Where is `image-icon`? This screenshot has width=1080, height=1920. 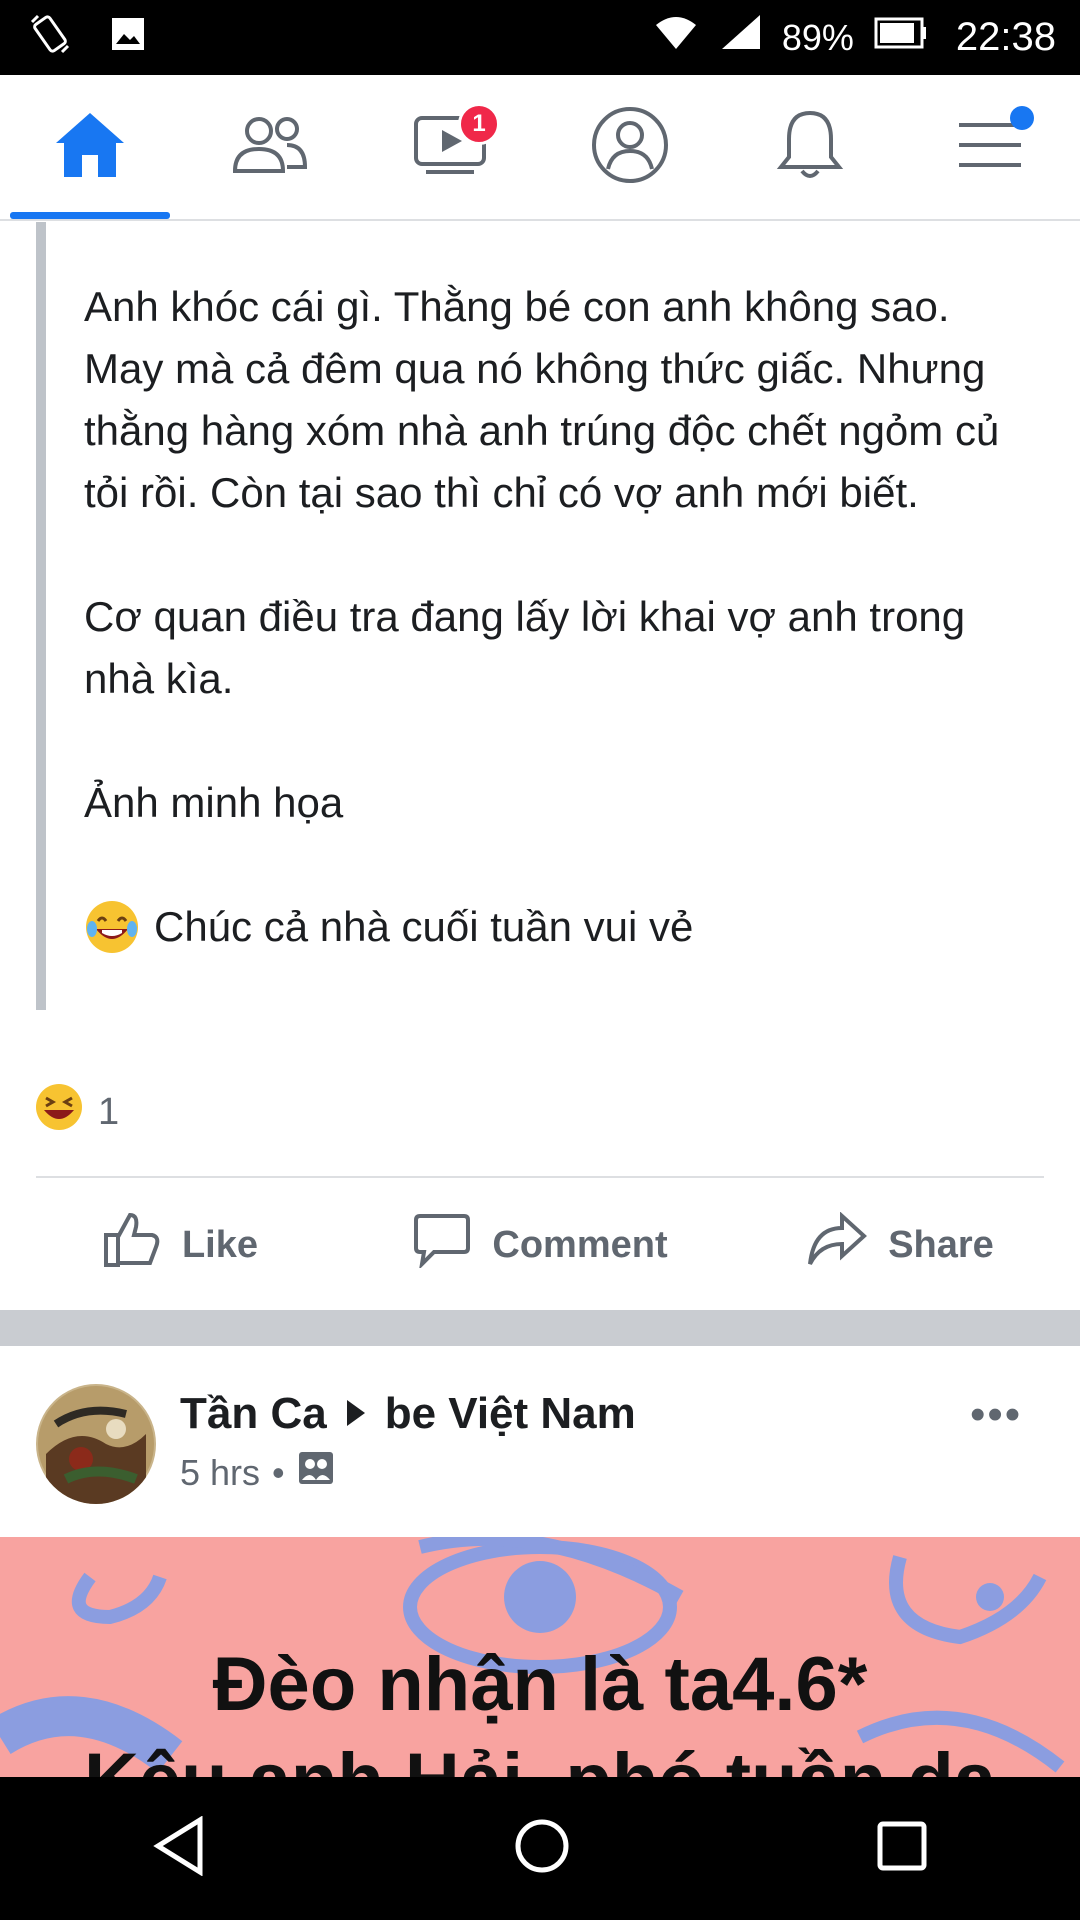 image-icon is located at coordinates (128, 36).